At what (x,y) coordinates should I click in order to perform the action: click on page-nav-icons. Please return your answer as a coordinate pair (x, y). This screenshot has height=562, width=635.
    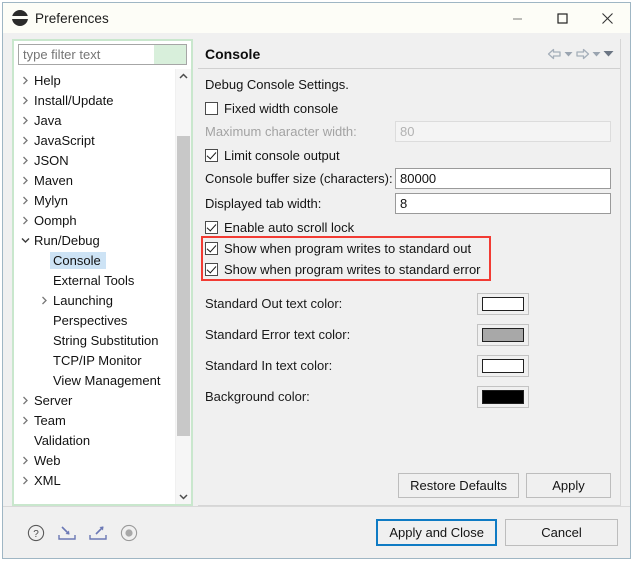
    Looking at the image, I should click on (583, 54).